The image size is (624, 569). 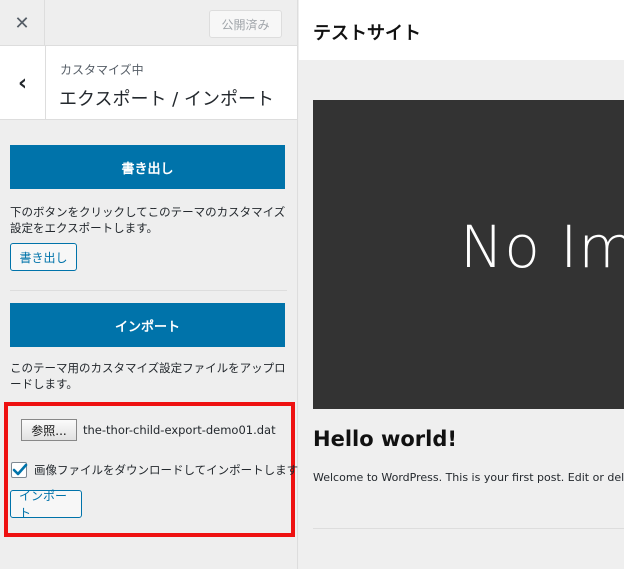 I want to click on download-images-checkbox, so click(x=19, y=470).